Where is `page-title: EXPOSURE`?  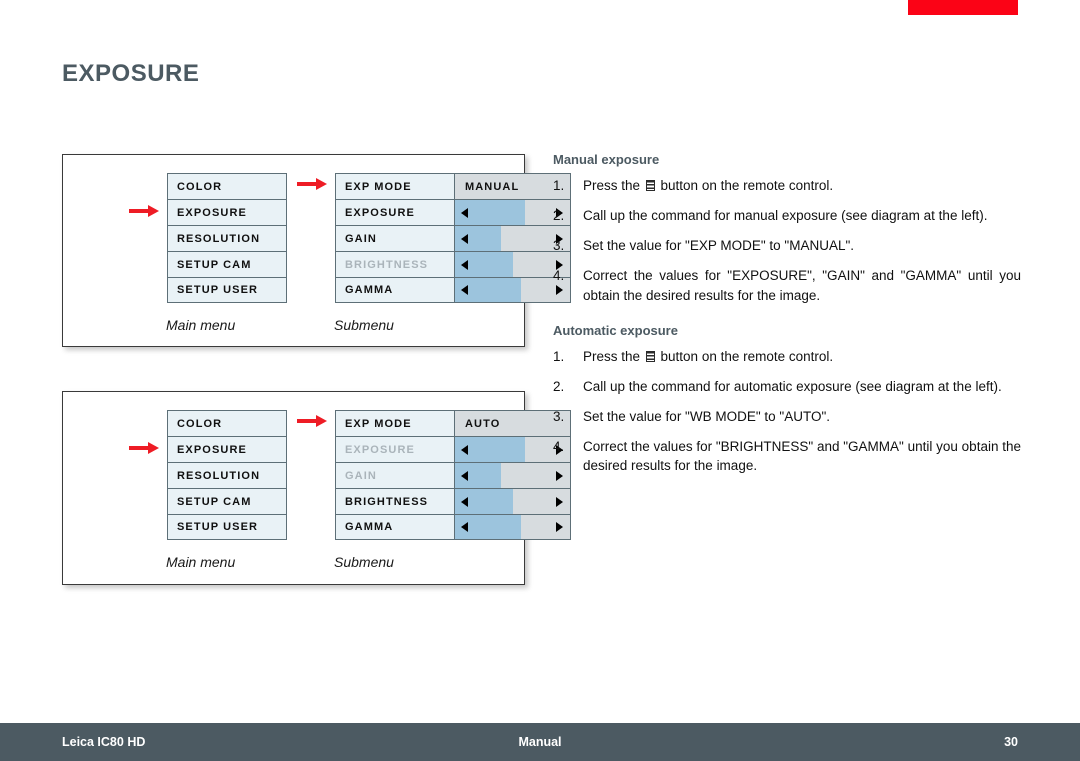 page-title: EXPOSURE is located at coordinates (131, 73).